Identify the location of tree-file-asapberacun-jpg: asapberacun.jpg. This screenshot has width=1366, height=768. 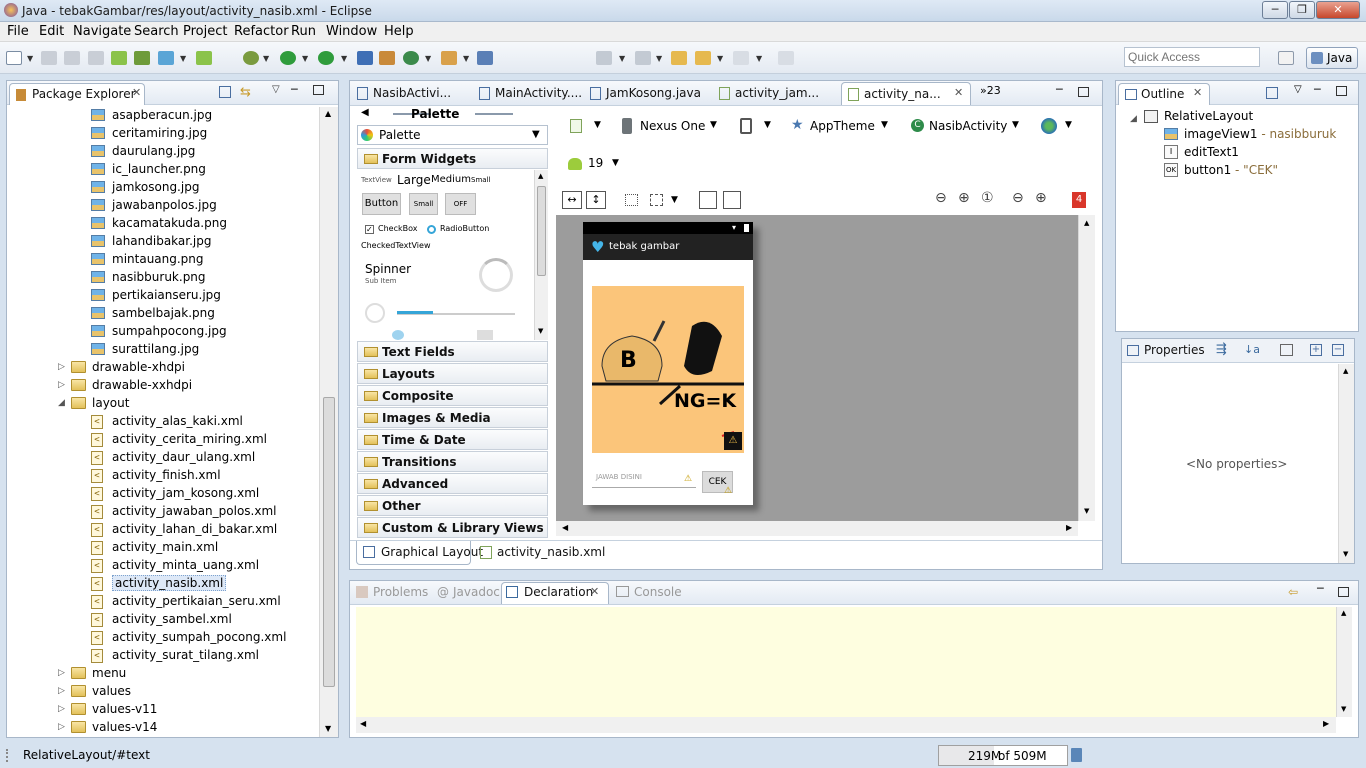
(162, 115).